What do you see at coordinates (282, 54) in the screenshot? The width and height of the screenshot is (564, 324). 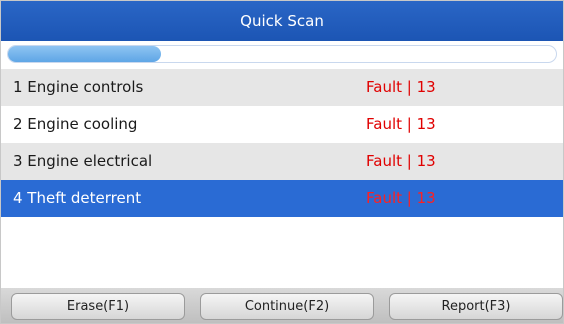 I see `scan-progress-bar: 28%` at bounding box center [282, 54].